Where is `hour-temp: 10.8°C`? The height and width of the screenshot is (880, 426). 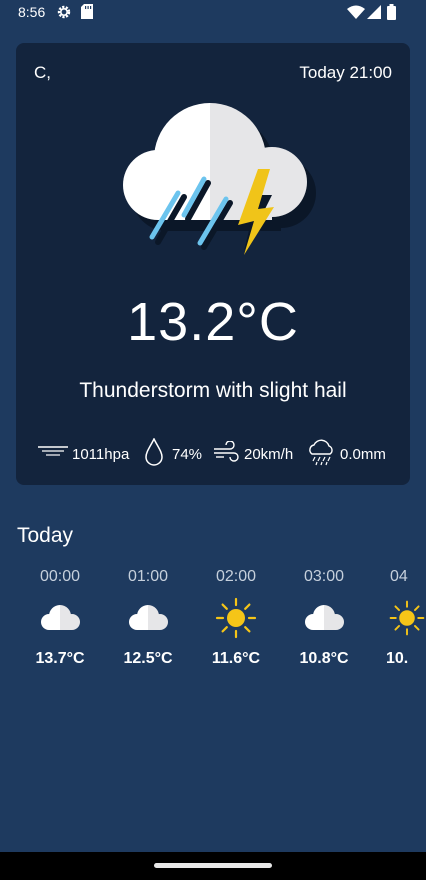 hour-temp: 10.8°C is located at coordinates (324, 658).